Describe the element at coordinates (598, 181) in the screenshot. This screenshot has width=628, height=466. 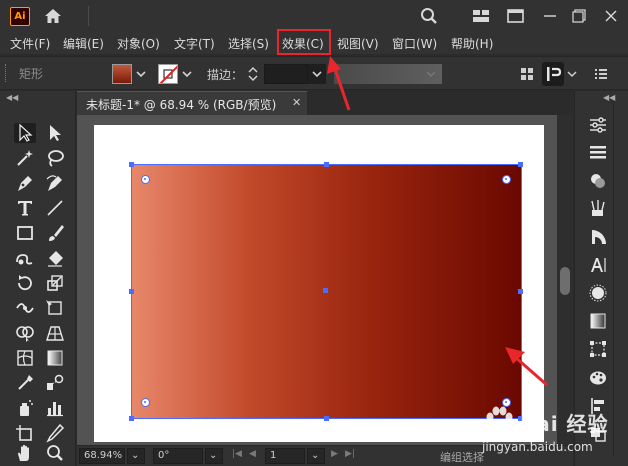
I see `color-icon` at that location.